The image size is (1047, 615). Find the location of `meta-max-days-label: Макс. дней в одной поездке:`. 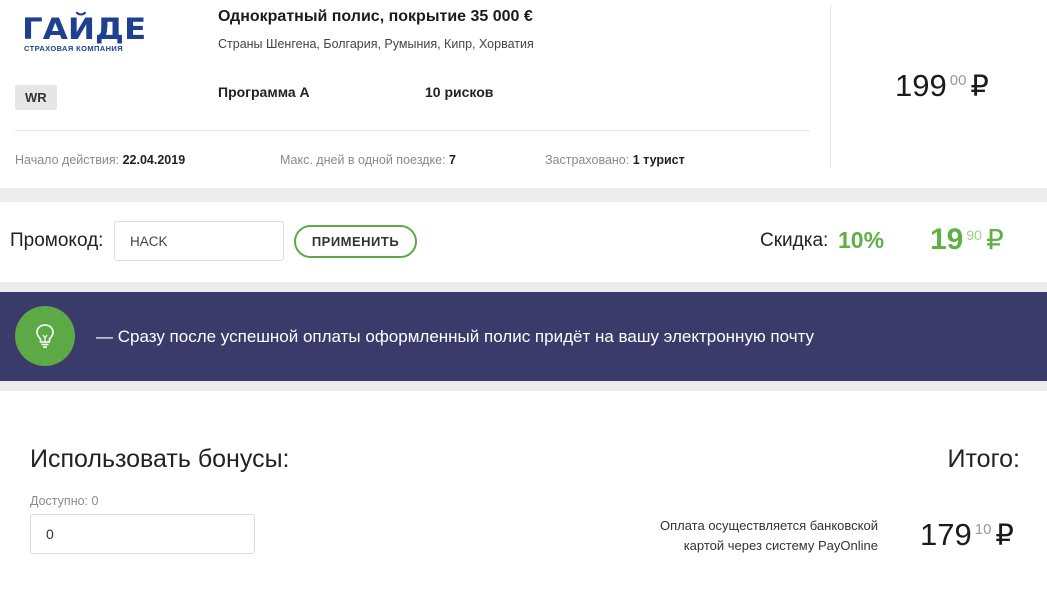

meta-max-days-label: Макс. дней в одной поездке: is located at coordinates (363, 160).